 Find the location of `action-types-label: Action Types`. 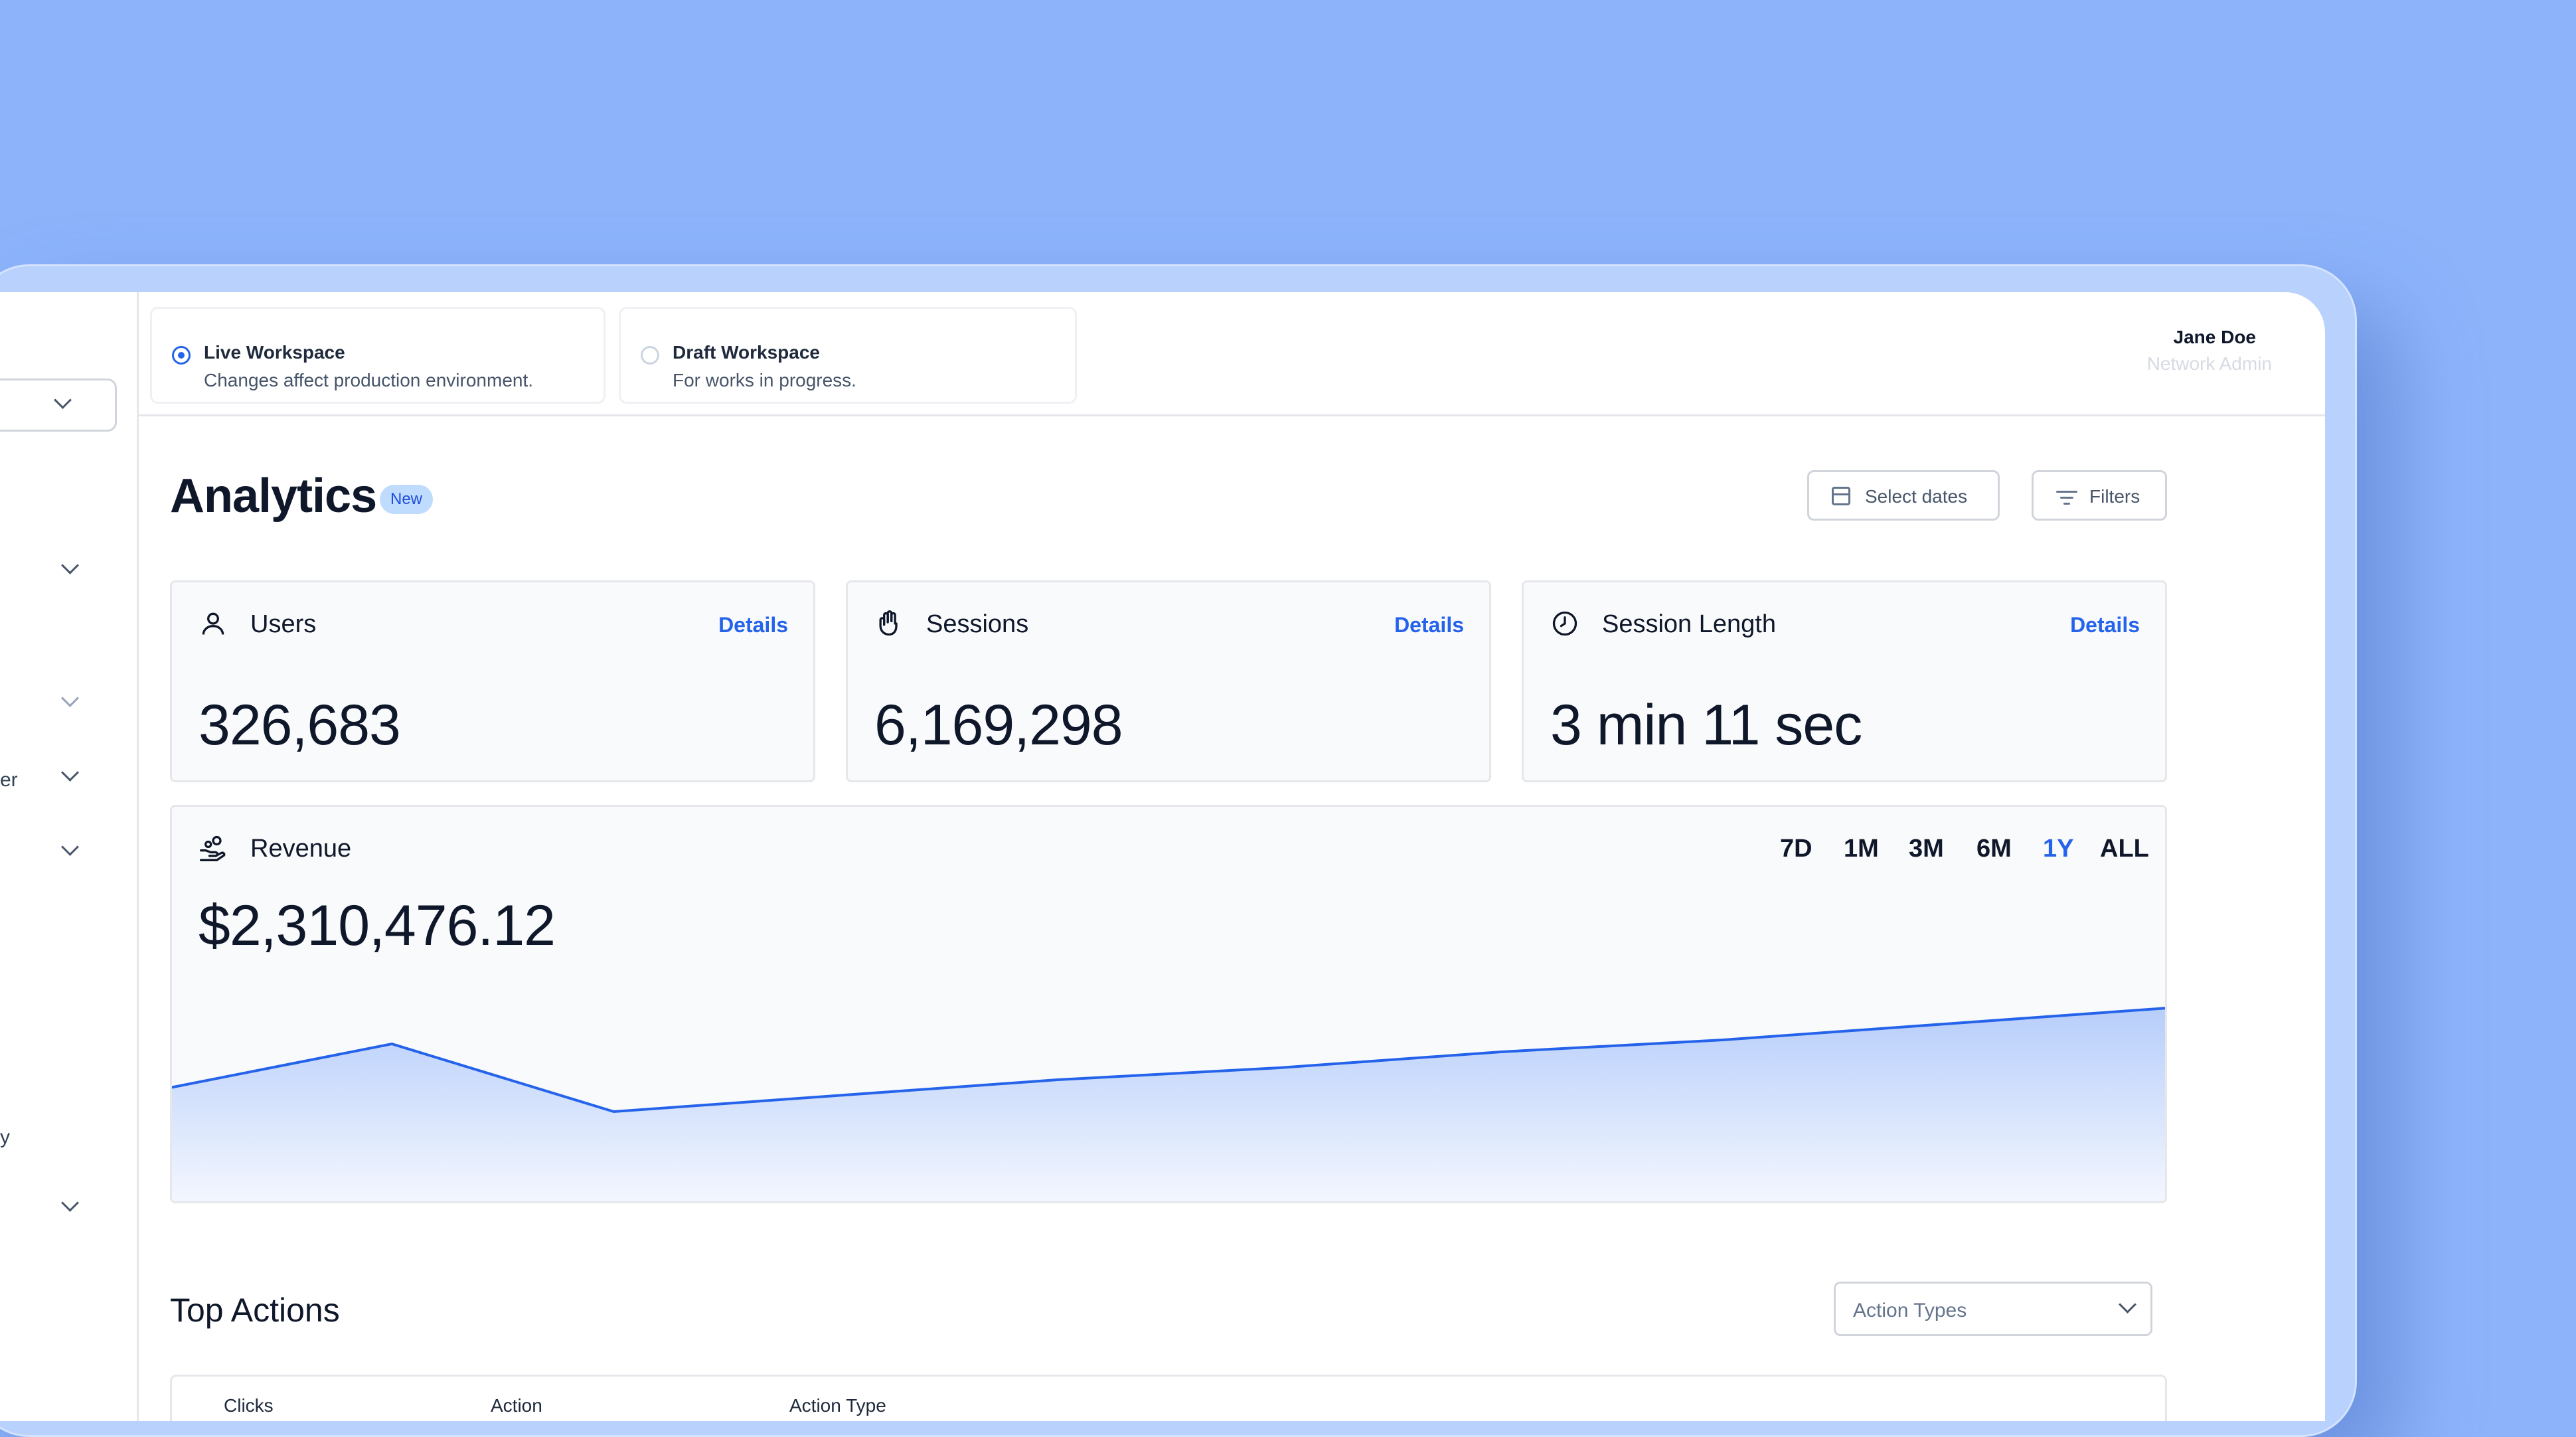

action-types-label: Action Types is located at coordinates (1910, 1310).